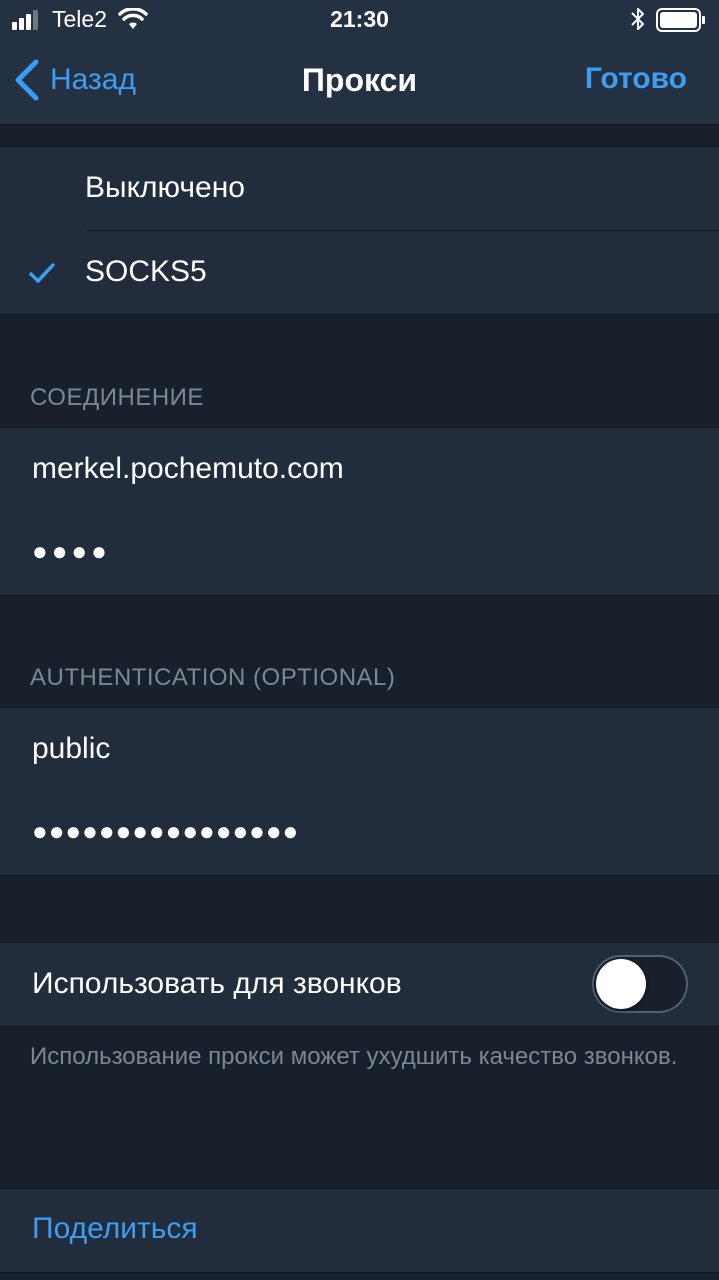 This screenshot has width=719, height=1280. Describe the element at coordinates (42, 273) in the screenshot. I see `checkmark-icon` at that location.